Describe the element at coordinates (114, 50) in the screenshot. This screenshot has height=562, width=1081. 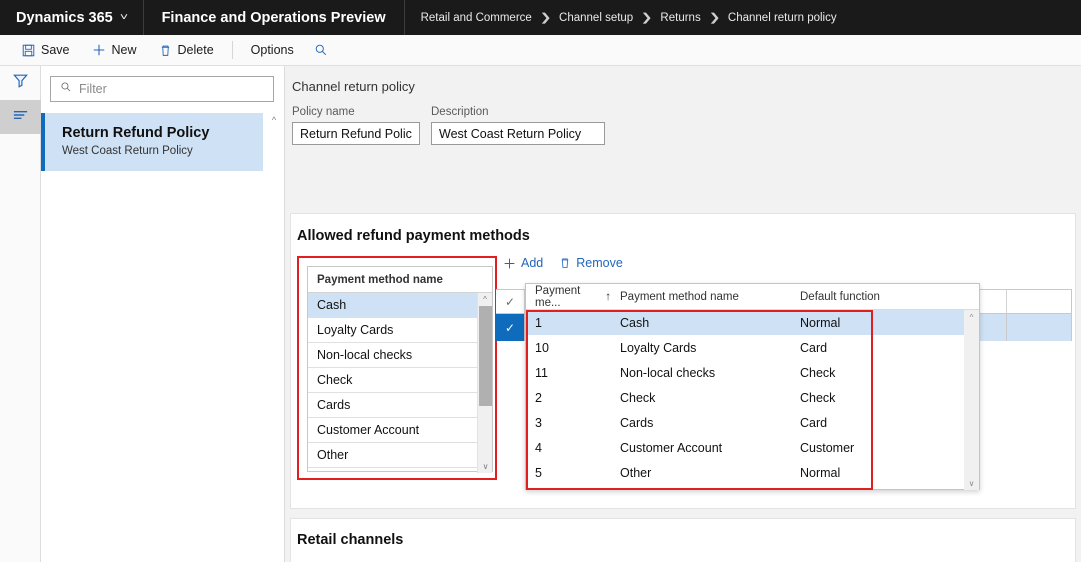
I see `new-button: New` at that location.